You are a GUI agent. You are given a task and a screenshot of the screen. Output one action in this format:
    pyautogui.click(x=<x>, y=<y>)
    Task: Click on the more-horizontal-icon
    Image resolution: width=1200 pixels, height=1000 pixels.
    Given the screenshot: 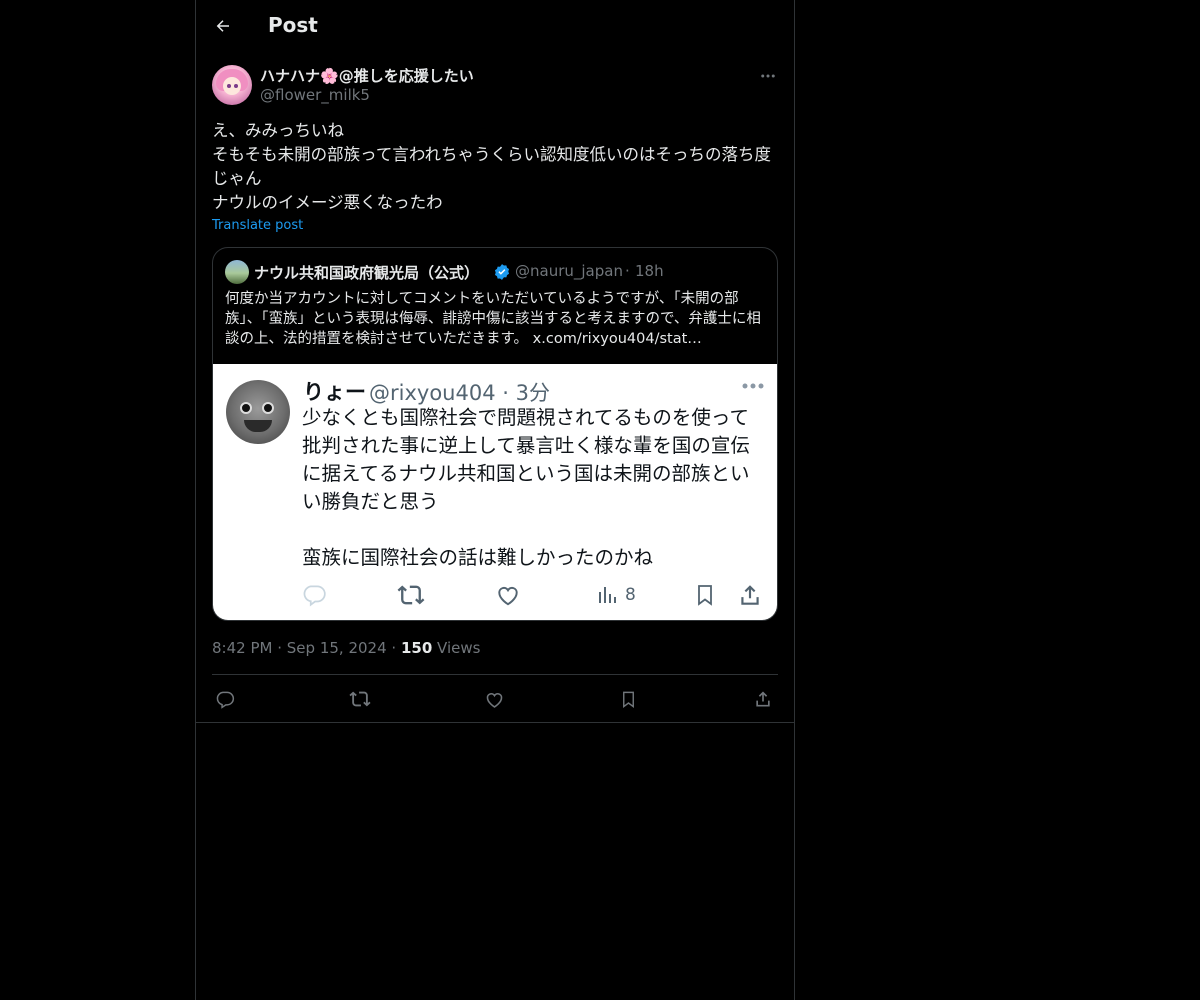 What is the action you would take?
    pyautogui.click(x=768, y=76)
    